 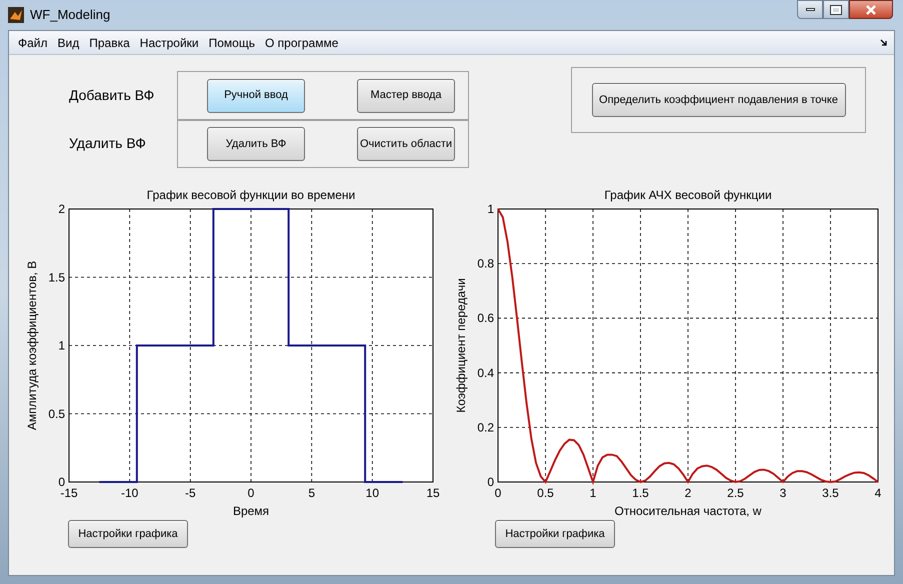 I want to click on tick-label: -15, so click(x=69, y=493).